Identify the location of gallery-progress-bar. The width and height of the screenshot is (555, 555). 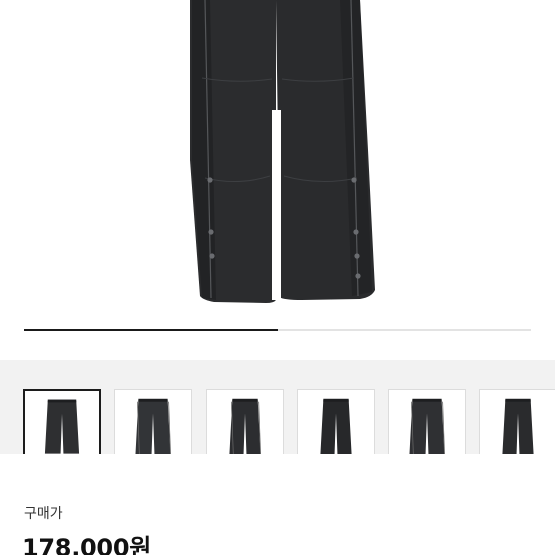
(277, 330).